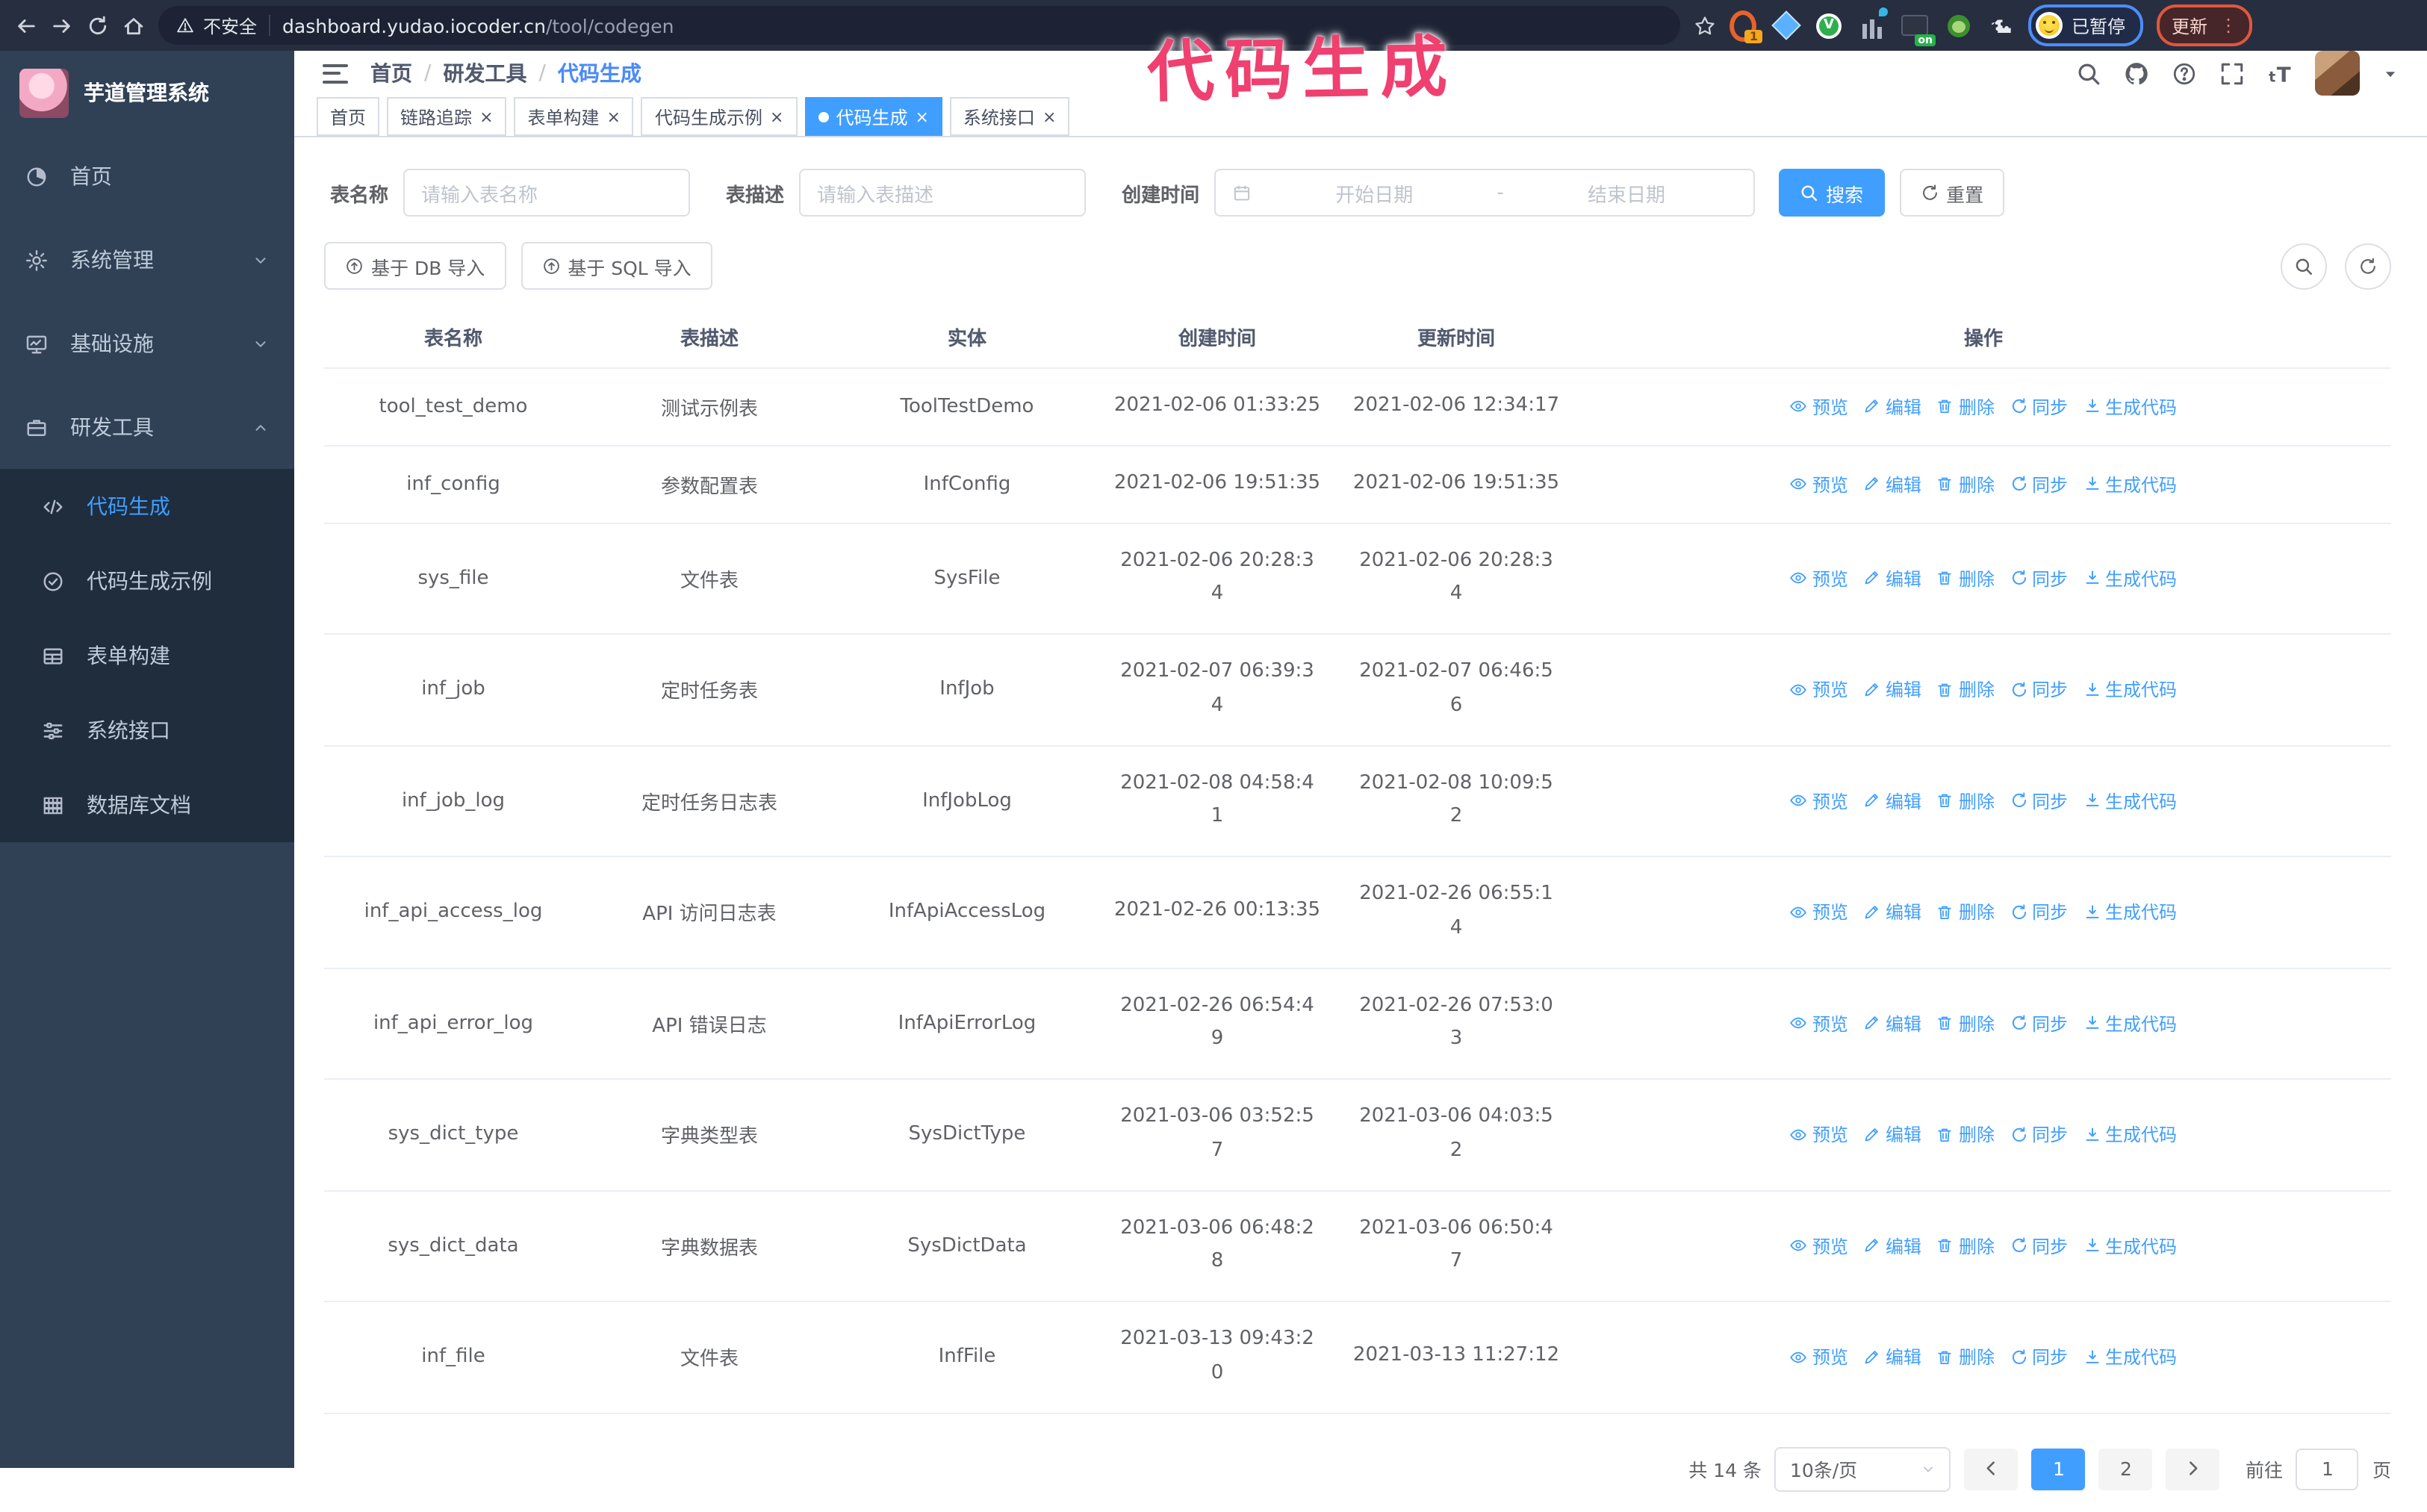 The width and height of the screenshot is (2427, 1512). What do you see at coordinates (348, 116) in the screenshot?
I see `tab: 首页` at bounding box center [348, 116].